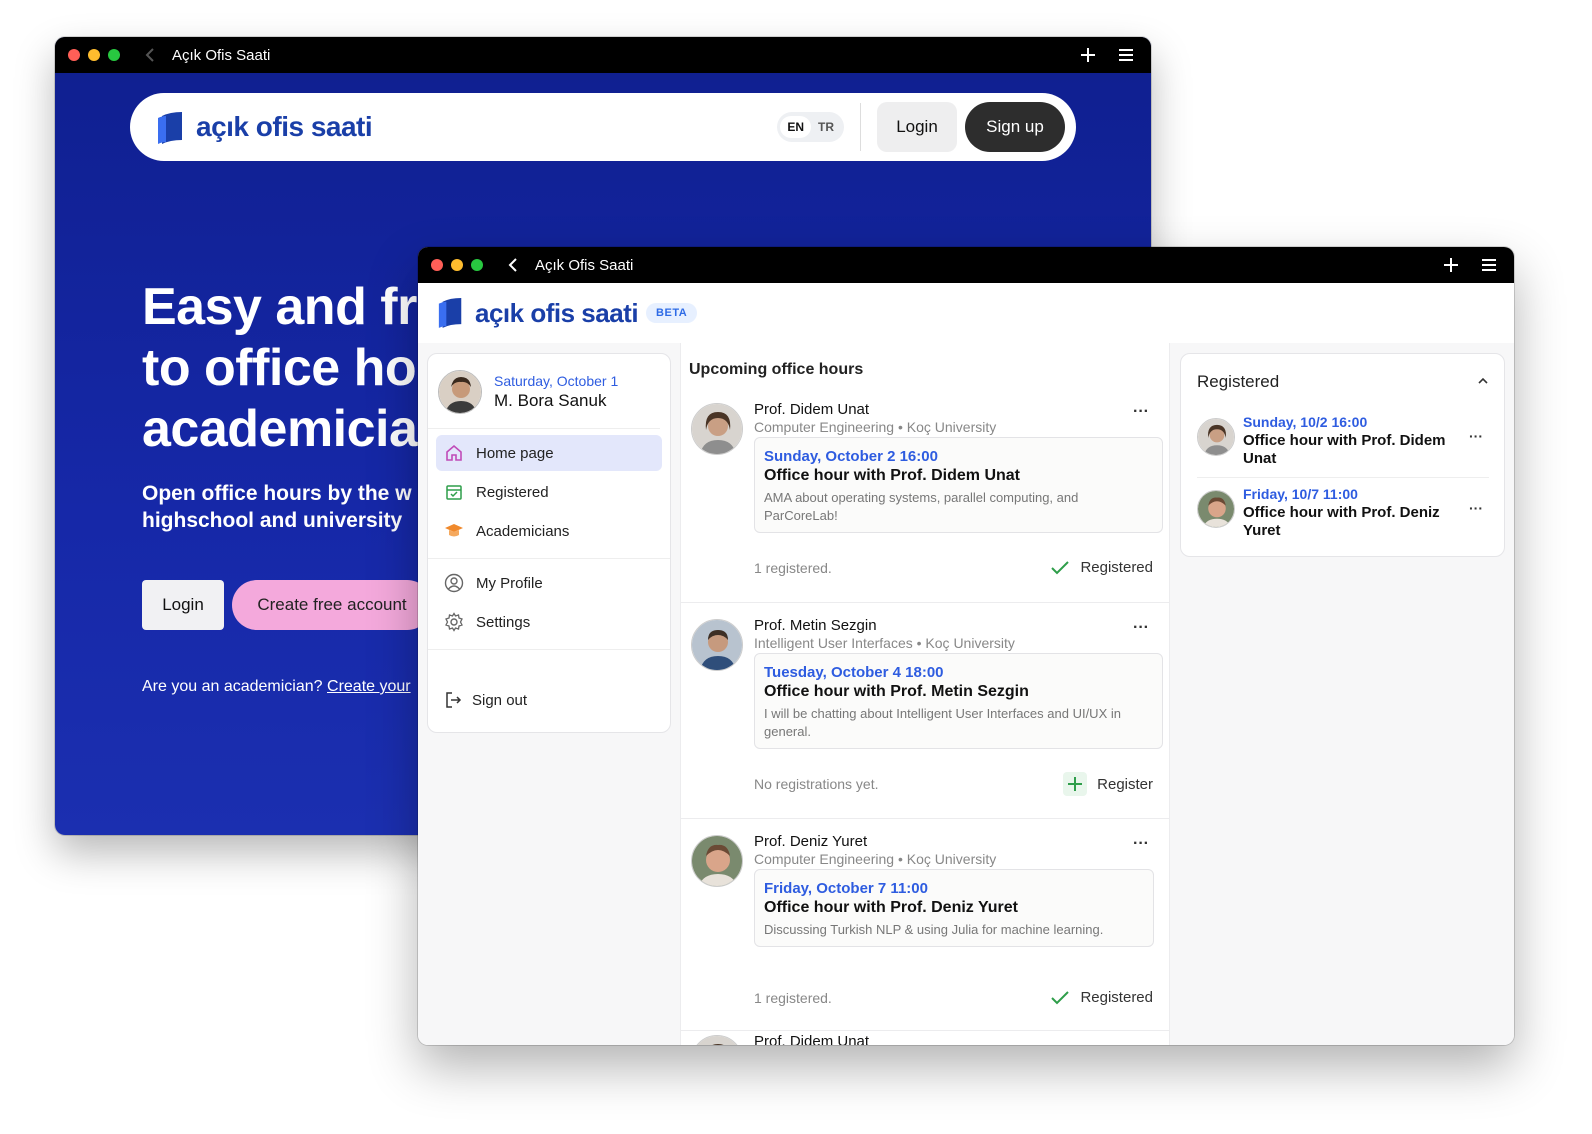 The width and height of the screenshot is (1592, 1134). Describe the element at coordinates (603, 55) in the screenshot. I see `landing-titlebar: Açık Ofis Saati` at that location.